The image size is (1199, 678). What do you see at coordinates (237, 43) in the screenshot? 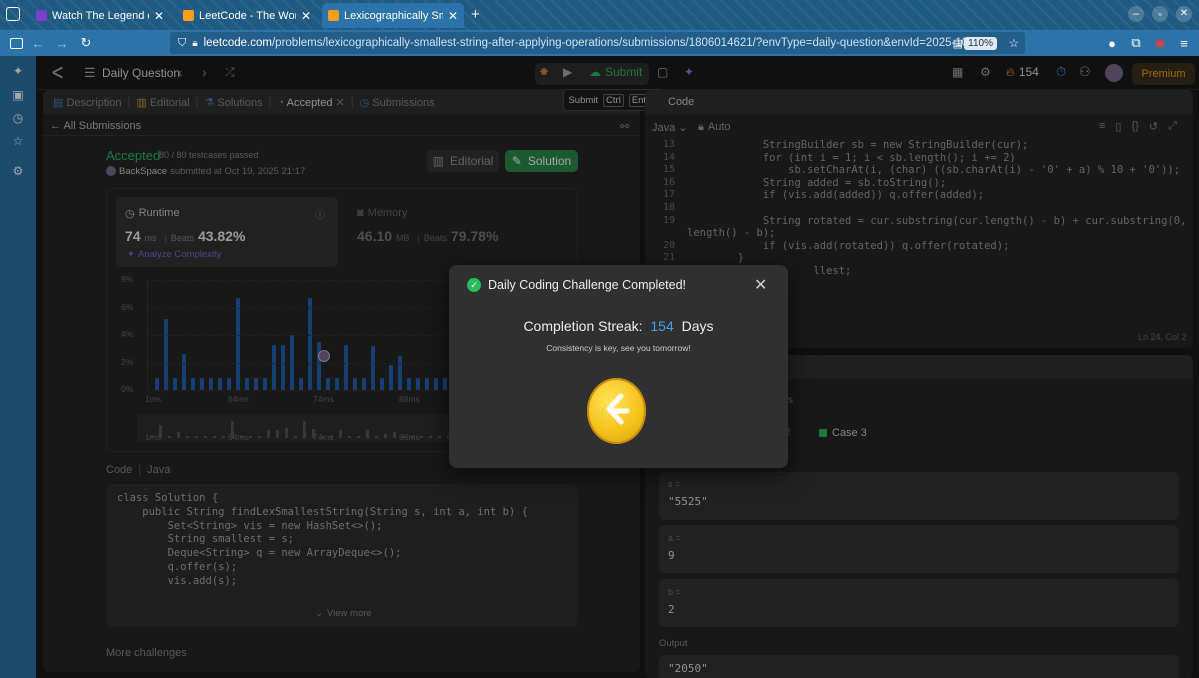
I see `url-host: leetcode.com` at bounding box center [237, 43].